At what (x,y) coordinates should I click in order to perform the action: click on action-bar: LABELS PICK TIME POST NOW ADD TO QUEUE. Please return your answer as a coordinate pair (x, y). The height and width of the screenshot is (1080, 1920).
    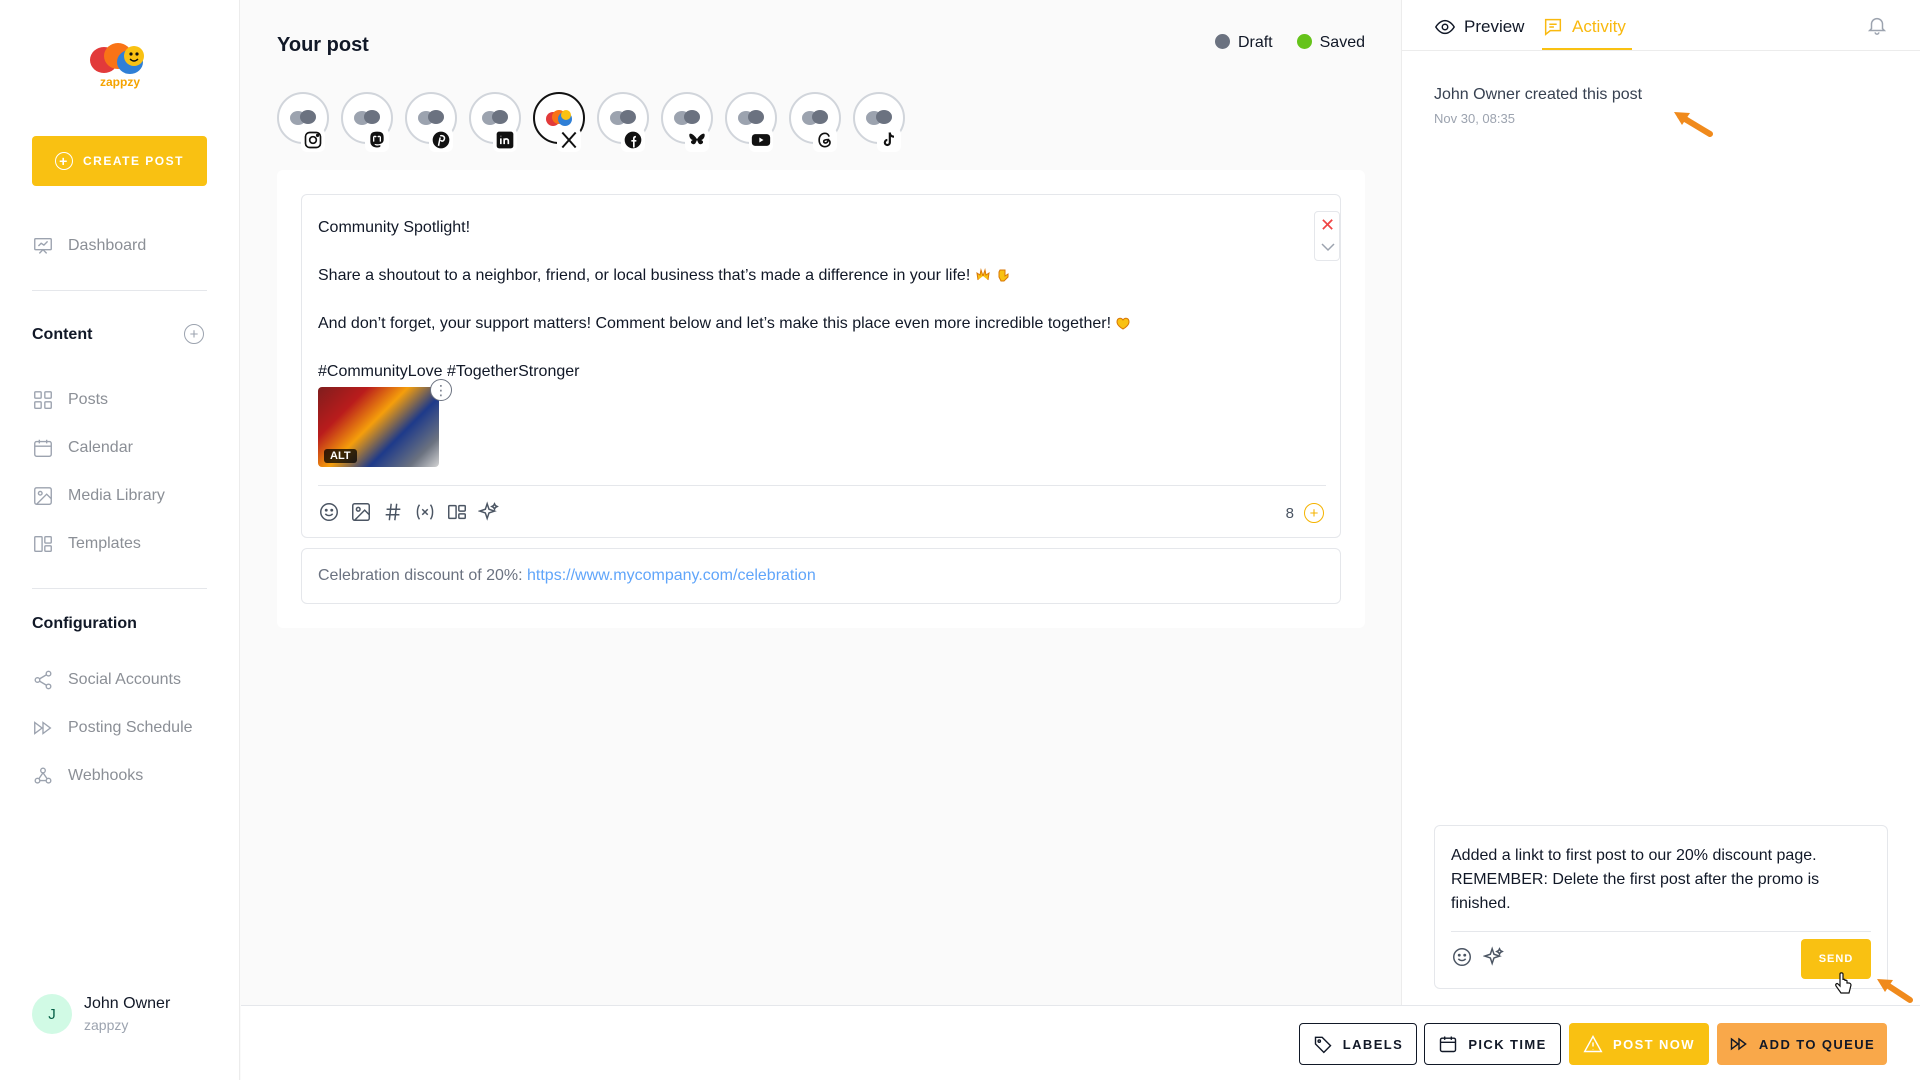
    Looking at the image, I should click on (1080, 1042).